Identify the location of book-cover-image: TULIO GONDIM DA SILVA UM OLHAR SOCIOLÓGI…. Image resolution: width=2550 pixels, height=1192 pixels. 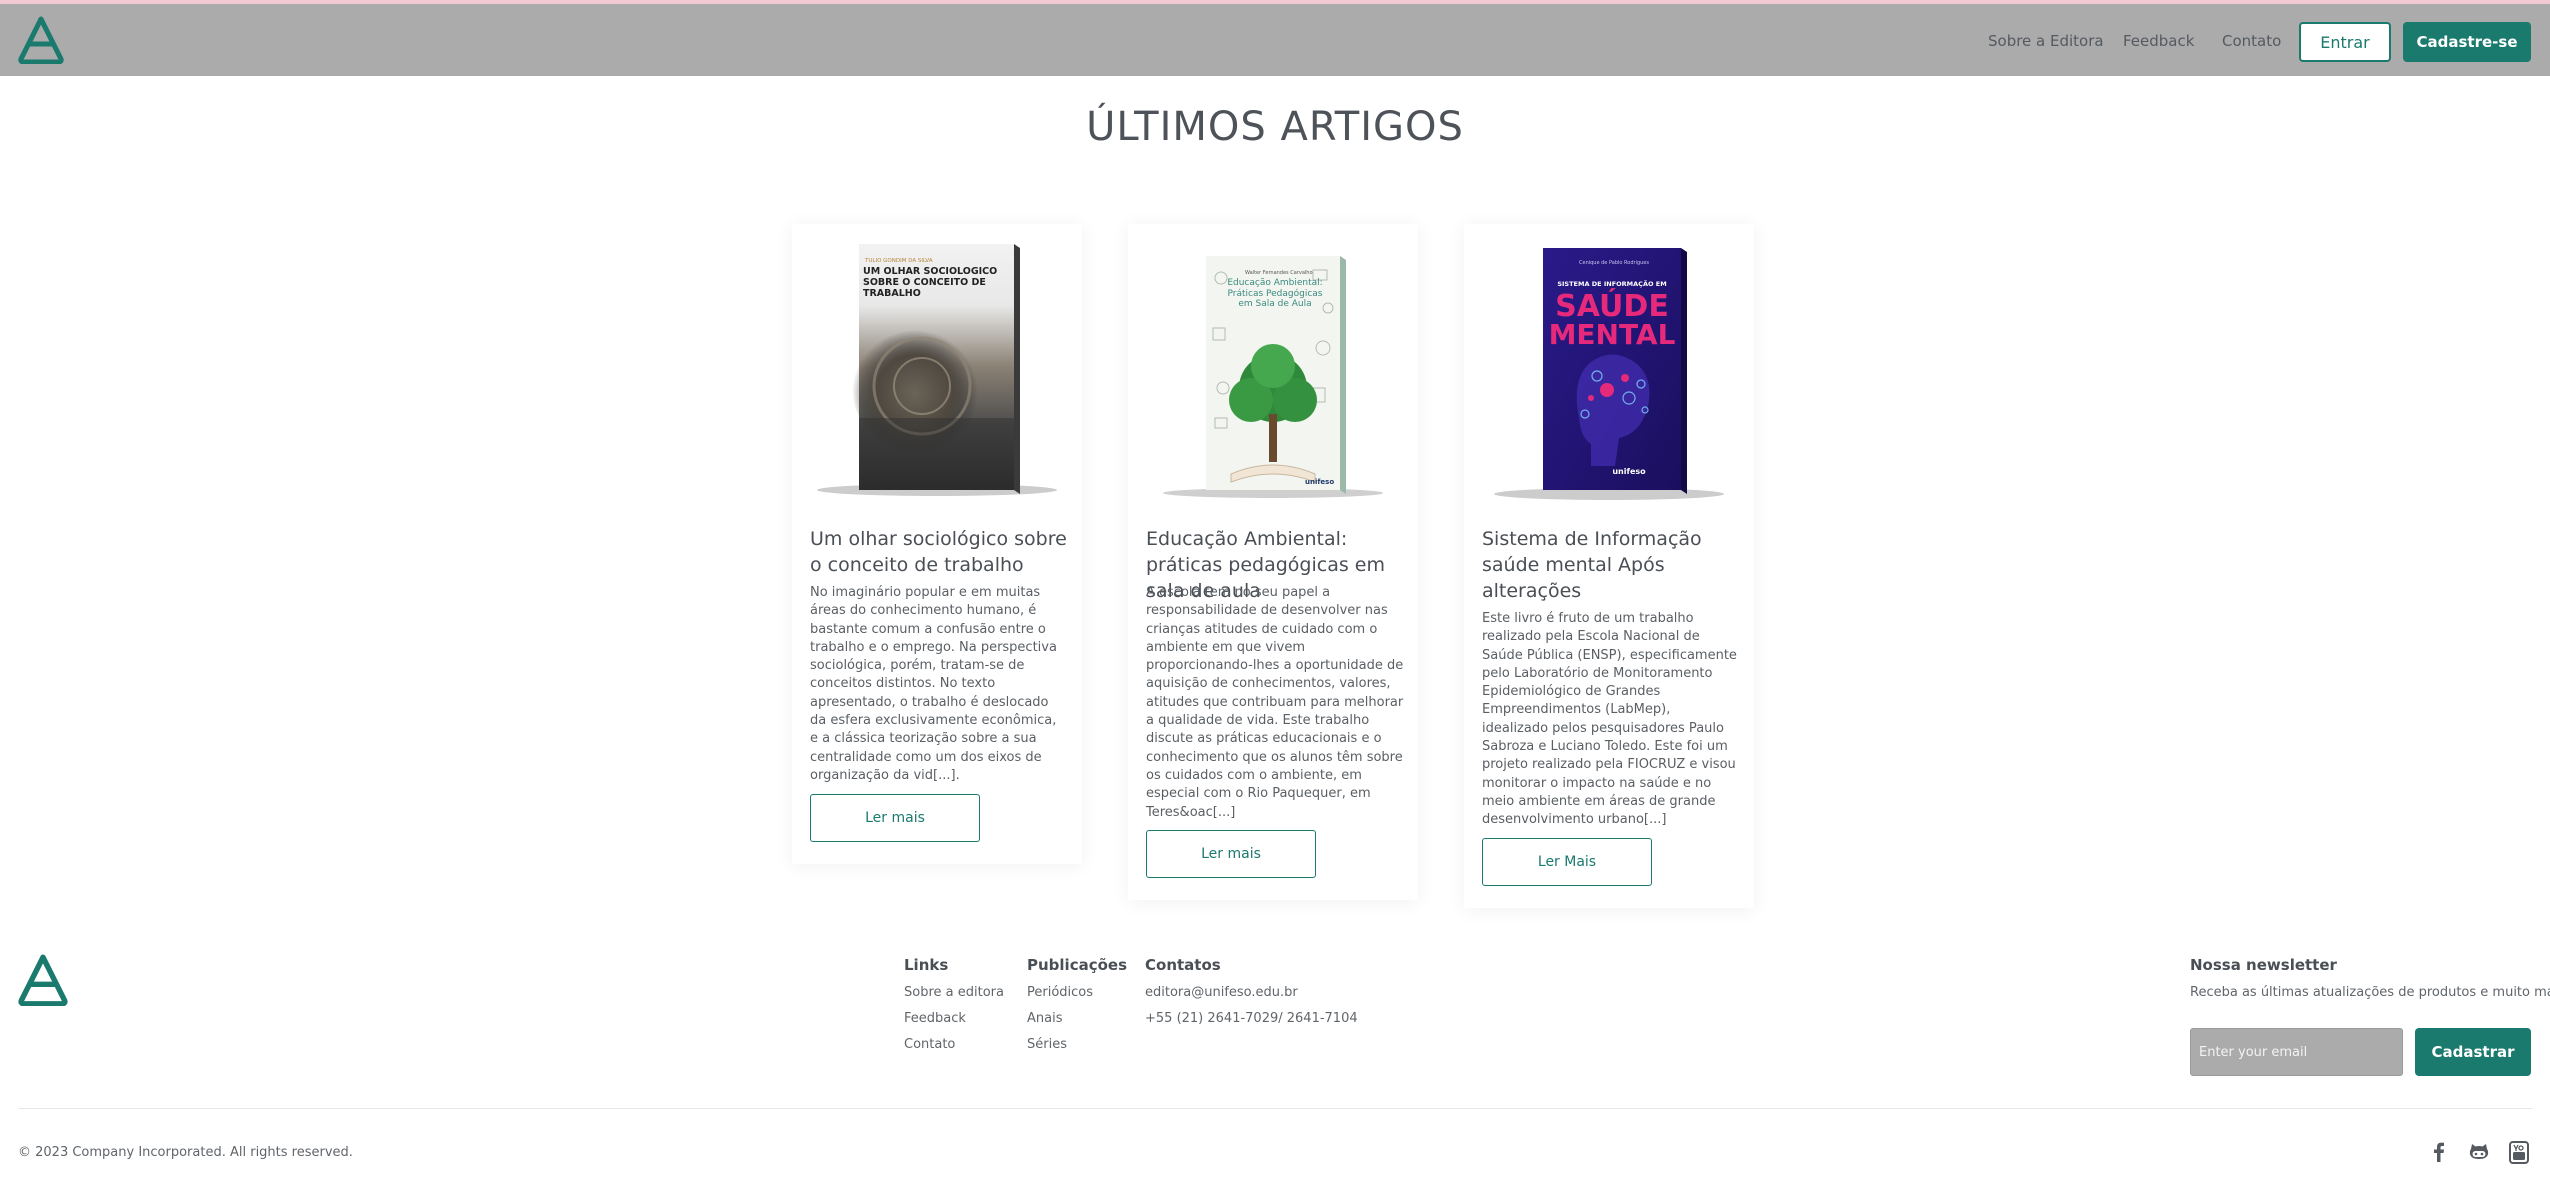
(937, 370).